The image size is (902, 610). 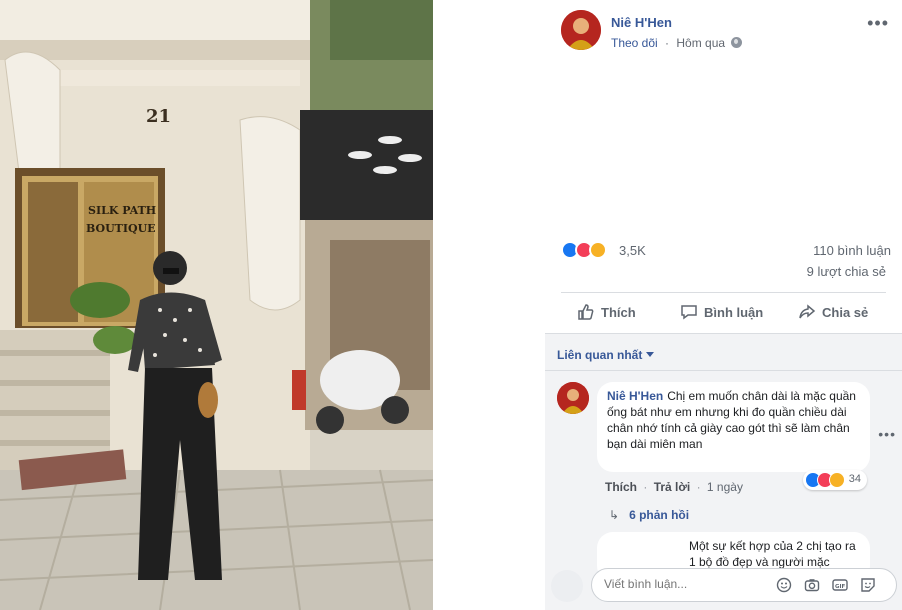 I want to click on like-button: Thích, so click(x=606, y=314).